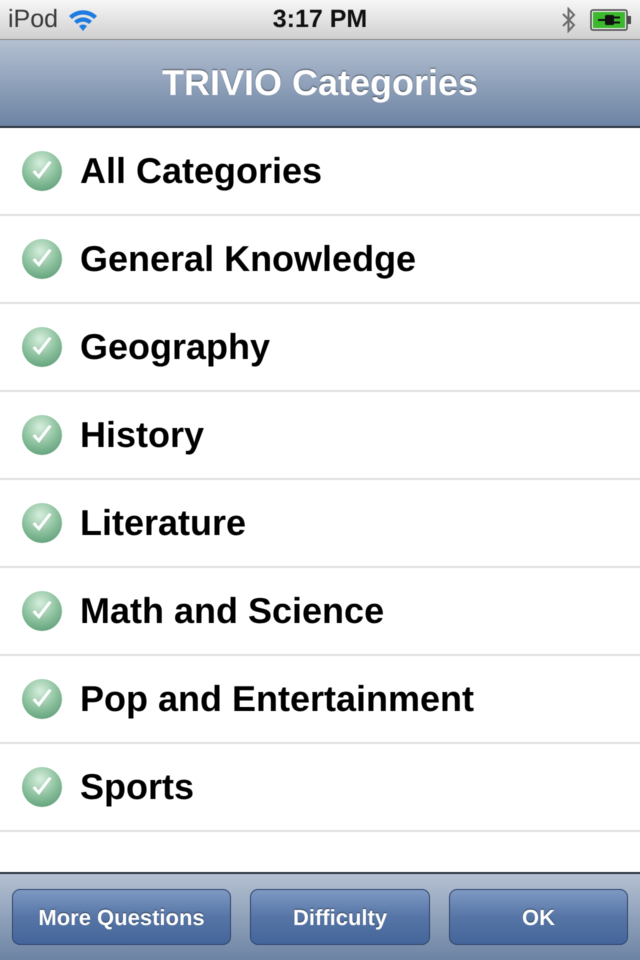  I want to click on category-row: Math and Science, so click(320, 612).